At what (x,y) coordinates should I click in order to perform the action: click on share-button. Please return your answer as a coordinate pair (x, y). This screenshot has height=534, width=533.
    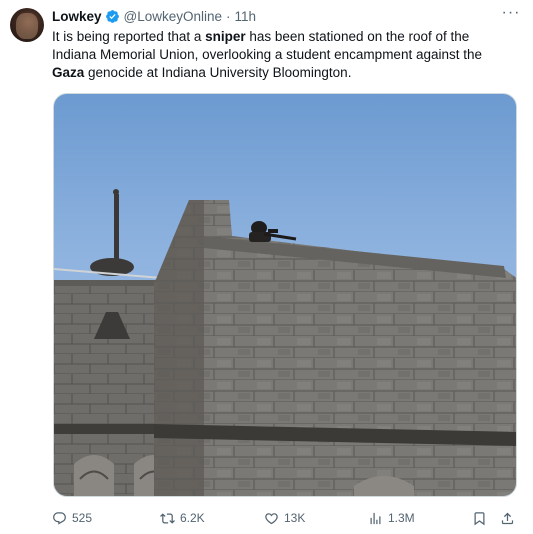
    Looking at the image, I should click on (510, 518).